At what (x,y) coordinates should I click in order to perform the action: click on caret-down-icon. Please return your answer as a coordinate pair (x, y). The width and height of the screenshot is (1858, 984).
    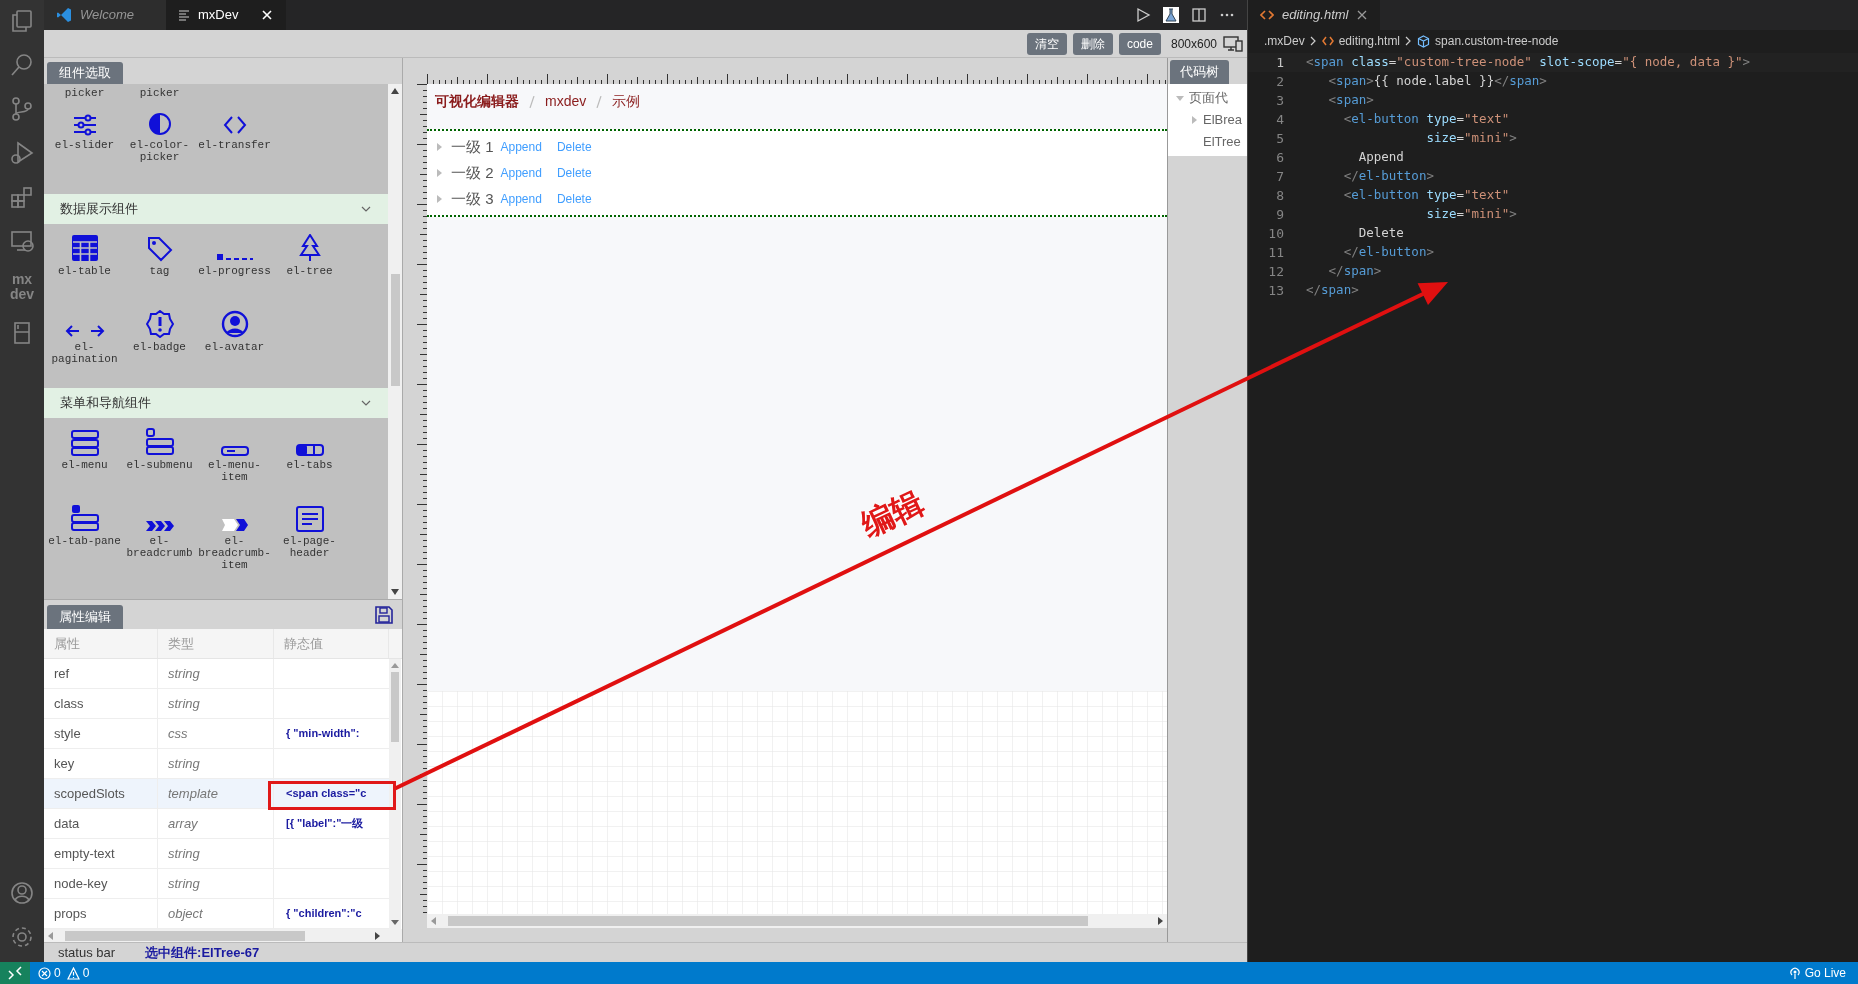
    Looking at the image, I should click on (1180, 98).